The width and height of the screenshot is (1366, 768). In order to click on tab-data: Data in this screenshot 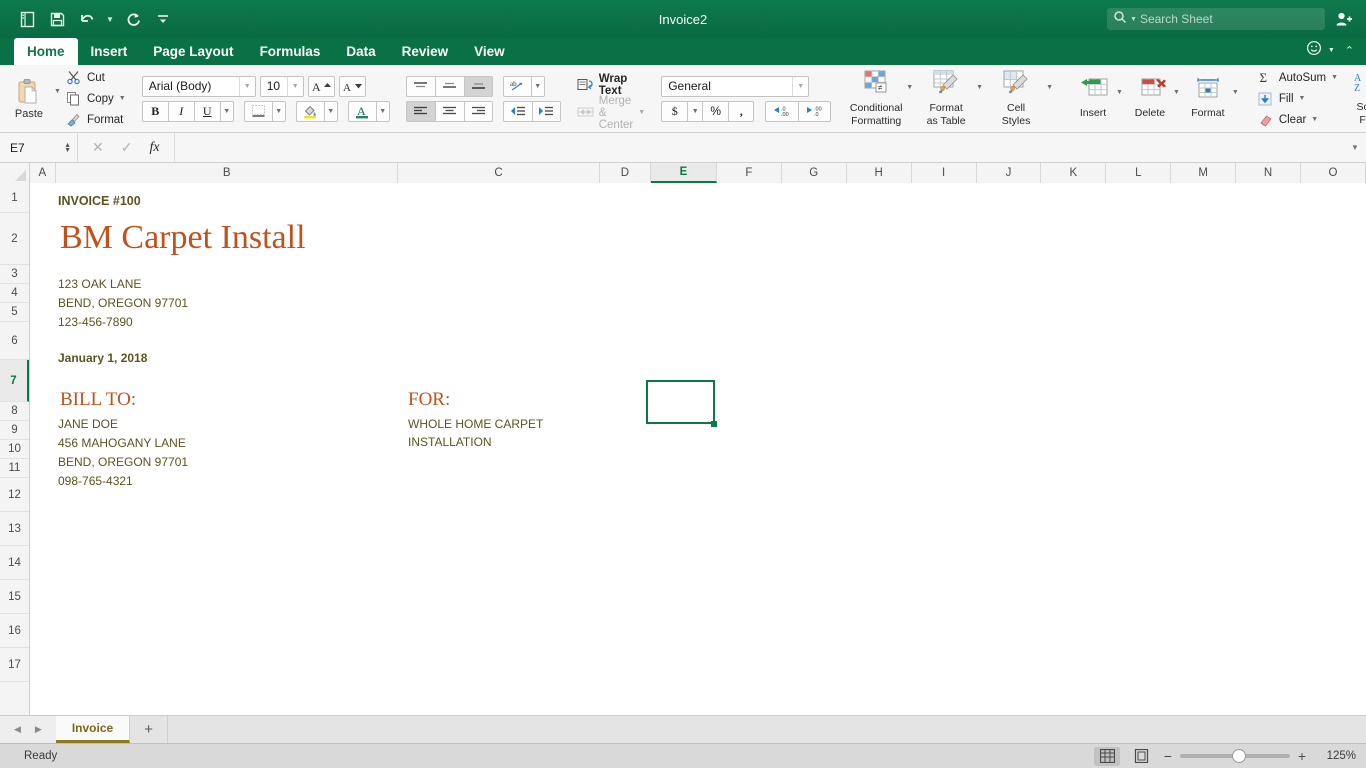, I will do `click(360, 51)`.